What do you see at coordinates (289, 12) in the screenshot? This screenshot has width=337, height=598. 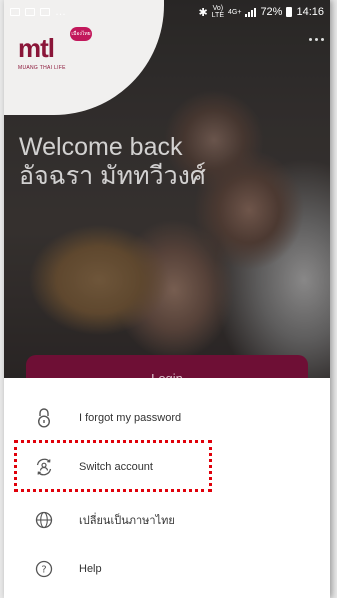 I see `battery-icon` at bounding box center [289, 12].